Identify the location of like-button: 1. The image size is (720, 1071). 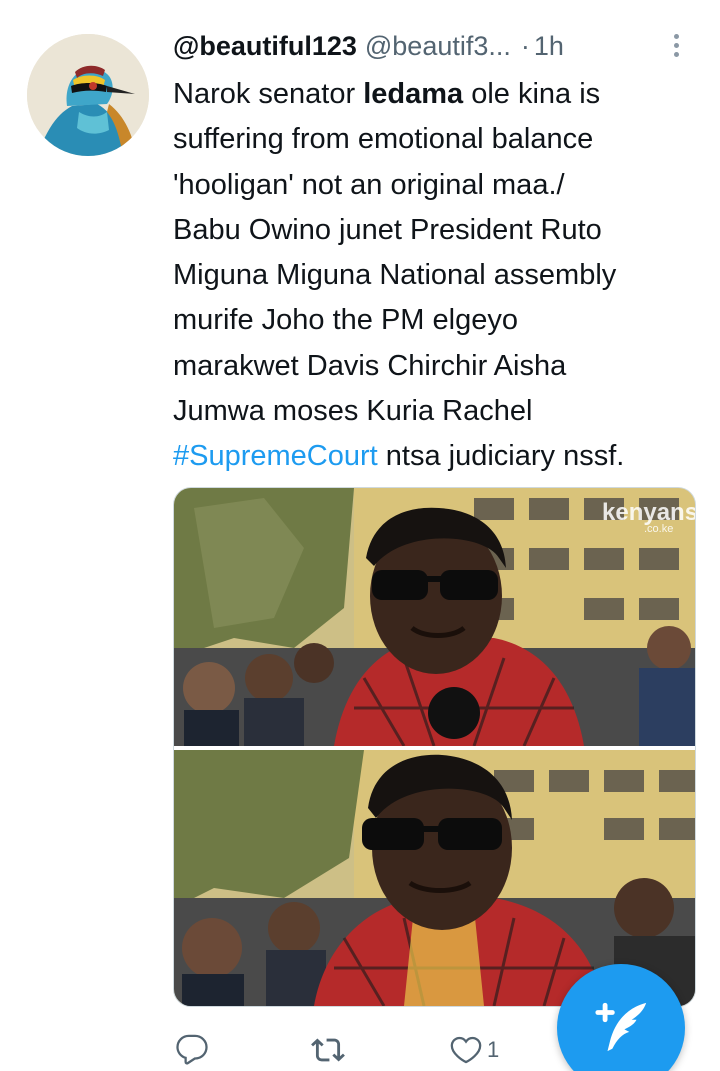
(474, 1050).